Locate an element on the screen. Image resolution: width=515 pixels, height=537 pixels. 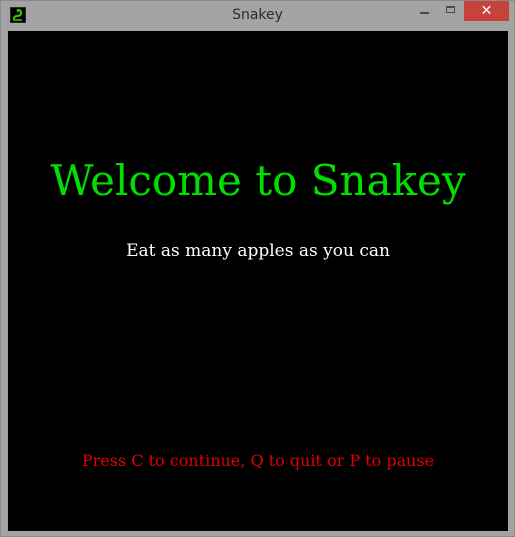
welcome-heading: Welcome to Snakey is located at coordinates (258, 180).